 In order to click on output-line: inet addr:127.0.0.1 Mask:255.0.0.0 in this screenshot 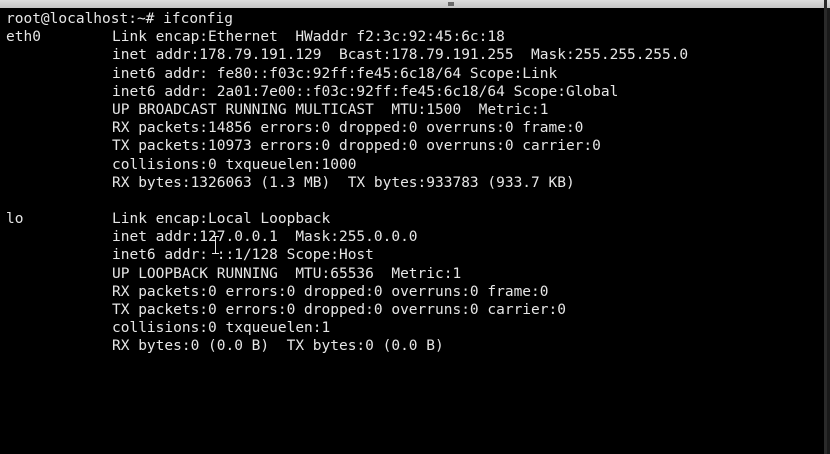, I will do `click(416, 237)`.